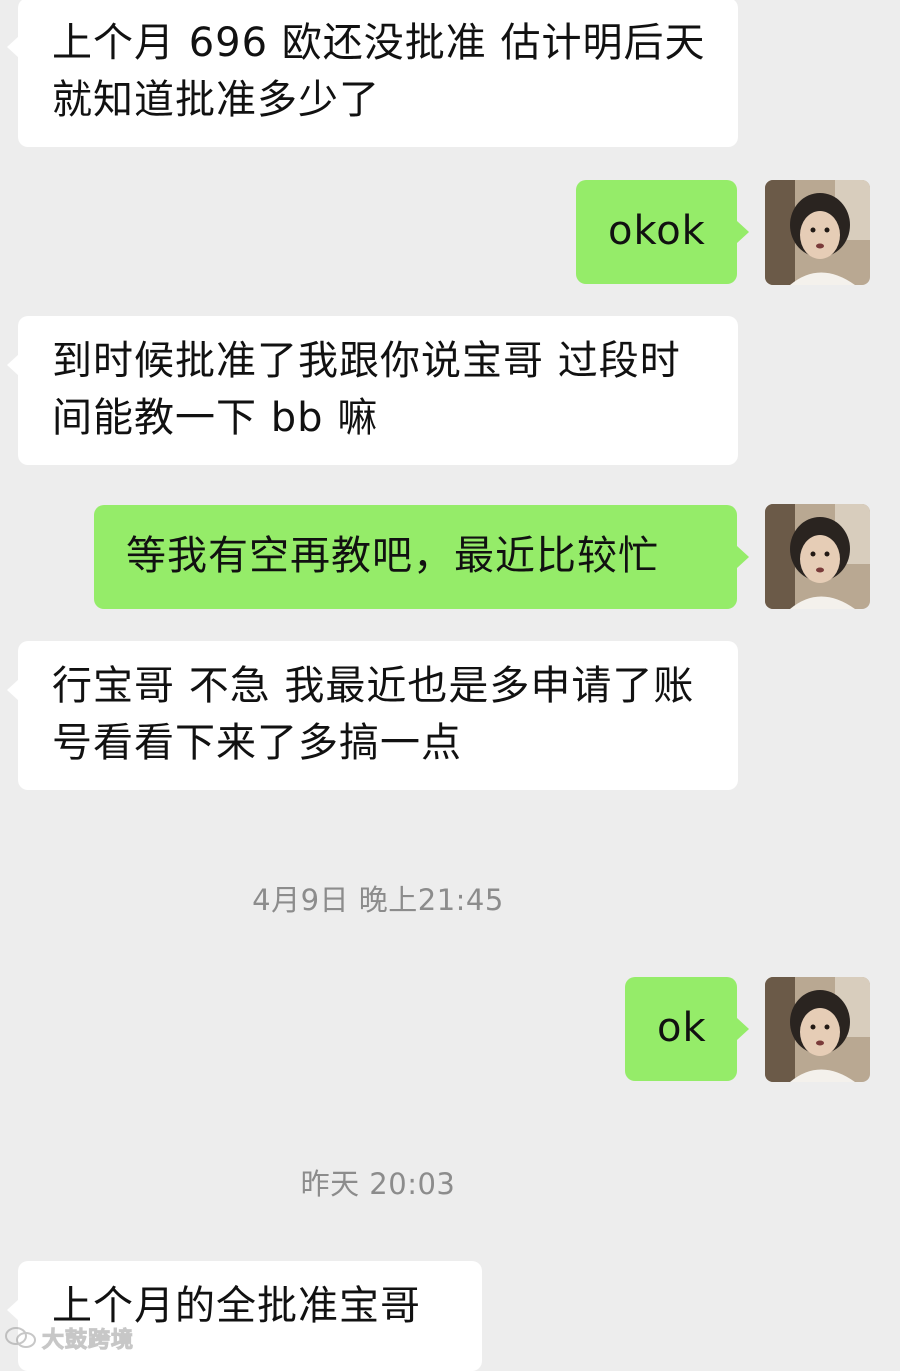 Image resolution: width=900 pixels, height=1371 pixels. I want to click on outgoing-message-bubble: ok, so click(687, 1029).